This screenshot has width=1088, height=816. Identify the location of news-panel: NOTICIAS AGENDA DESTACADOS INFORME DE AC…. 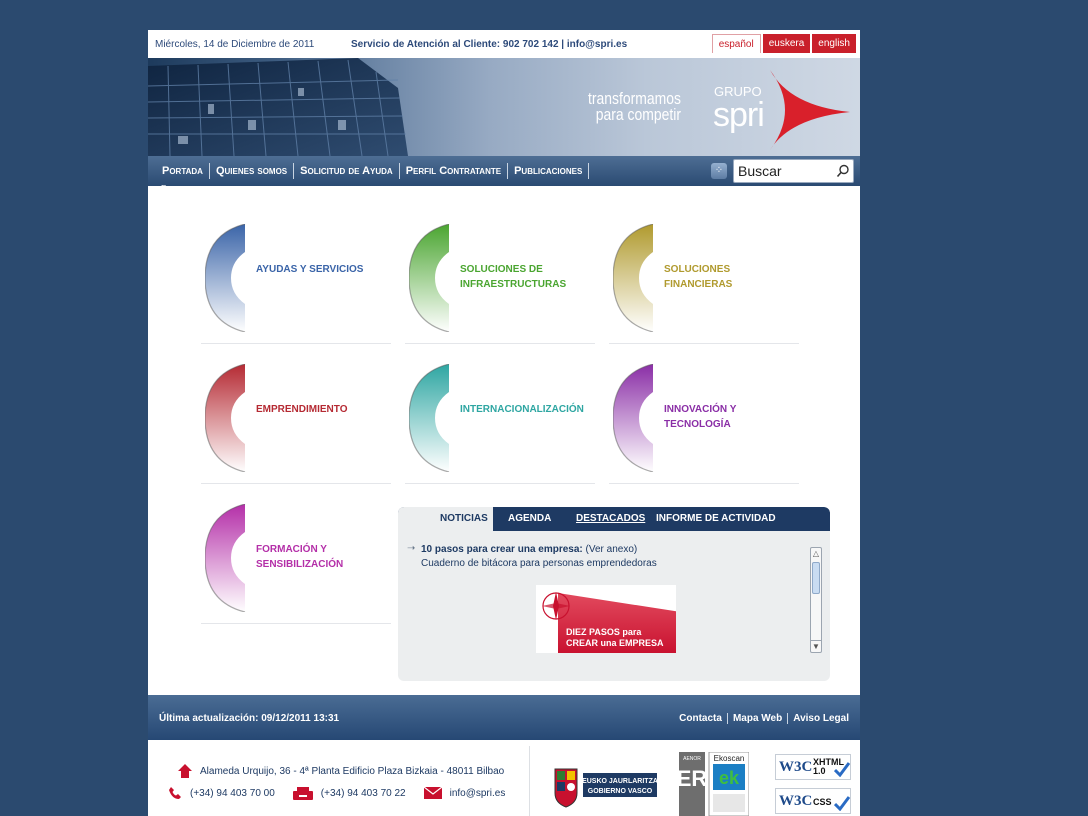
(614, 594).